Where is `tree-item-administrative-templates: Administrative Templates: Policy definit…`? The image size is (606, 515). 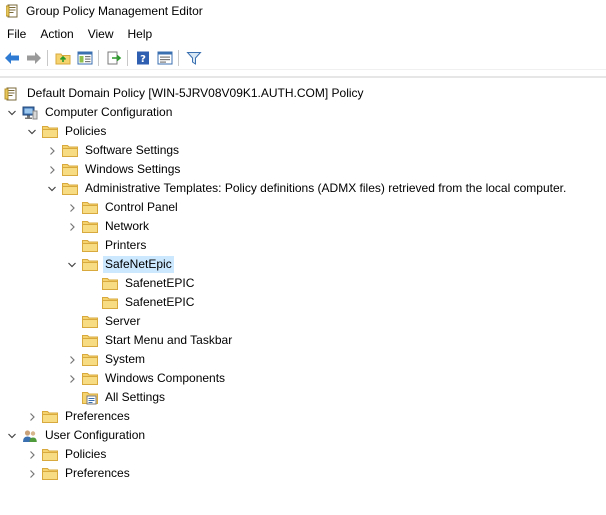
tree-item-administrative-templates: Administrative Templates: Policy definit… is located at coordinates (307, 188).